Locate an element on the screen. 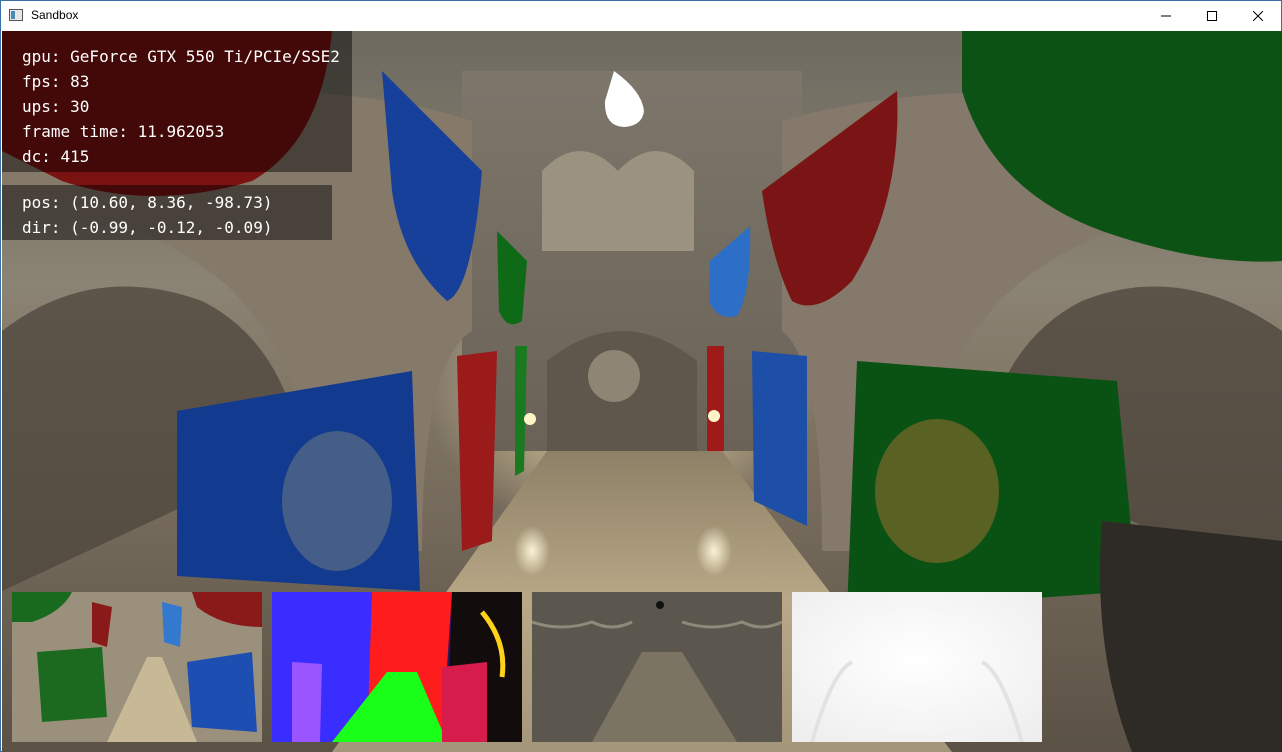 The width and height of the screenshot is (1282, 752). lamp-right is located at coordinates (714, 416).